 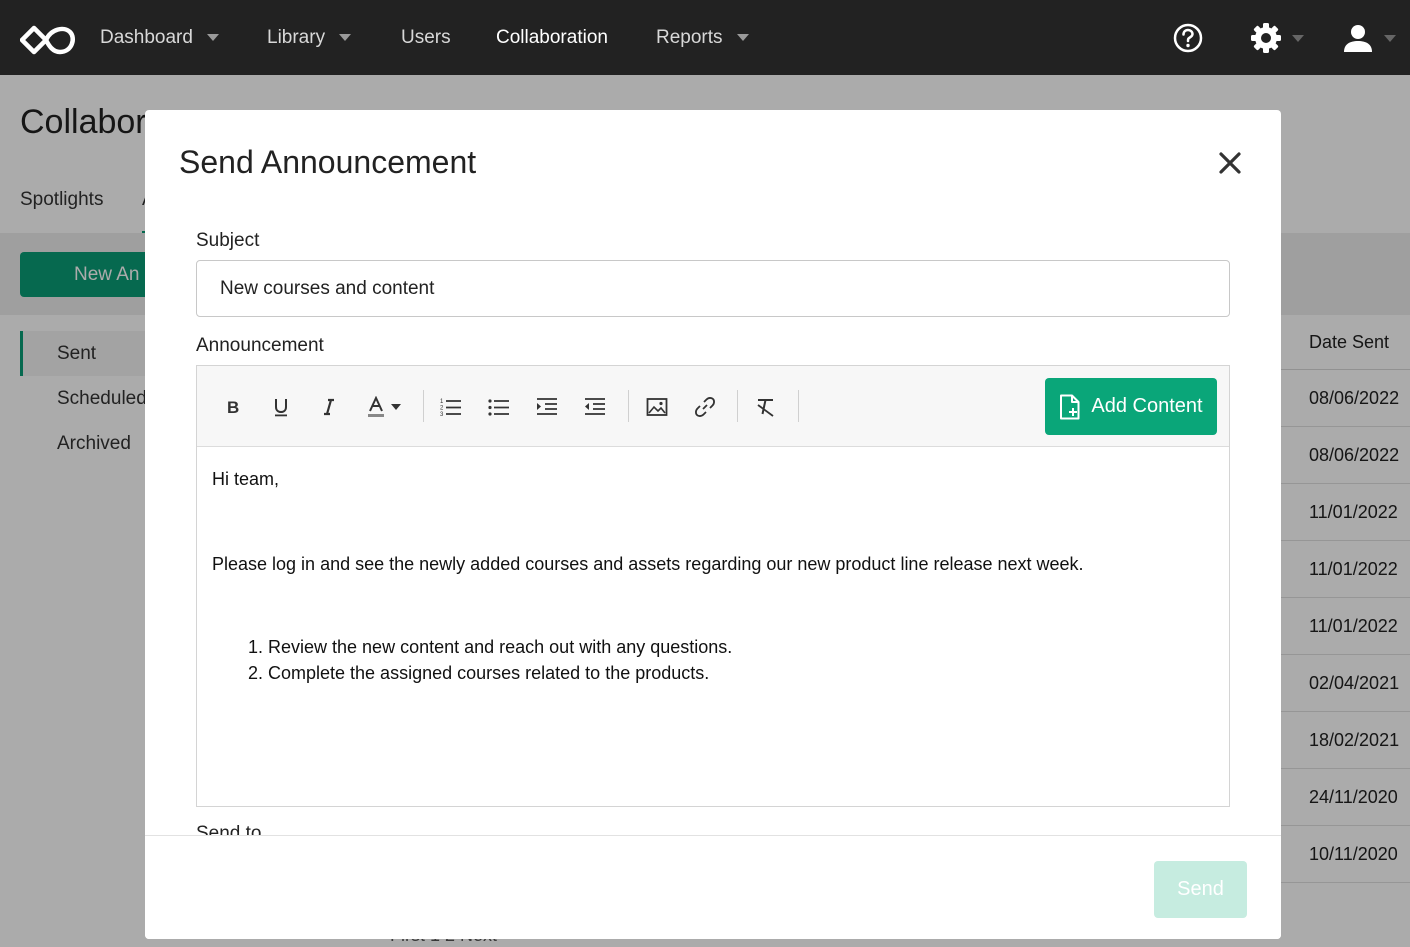 I want to click on logo-icon, so click(x=49, y=40).